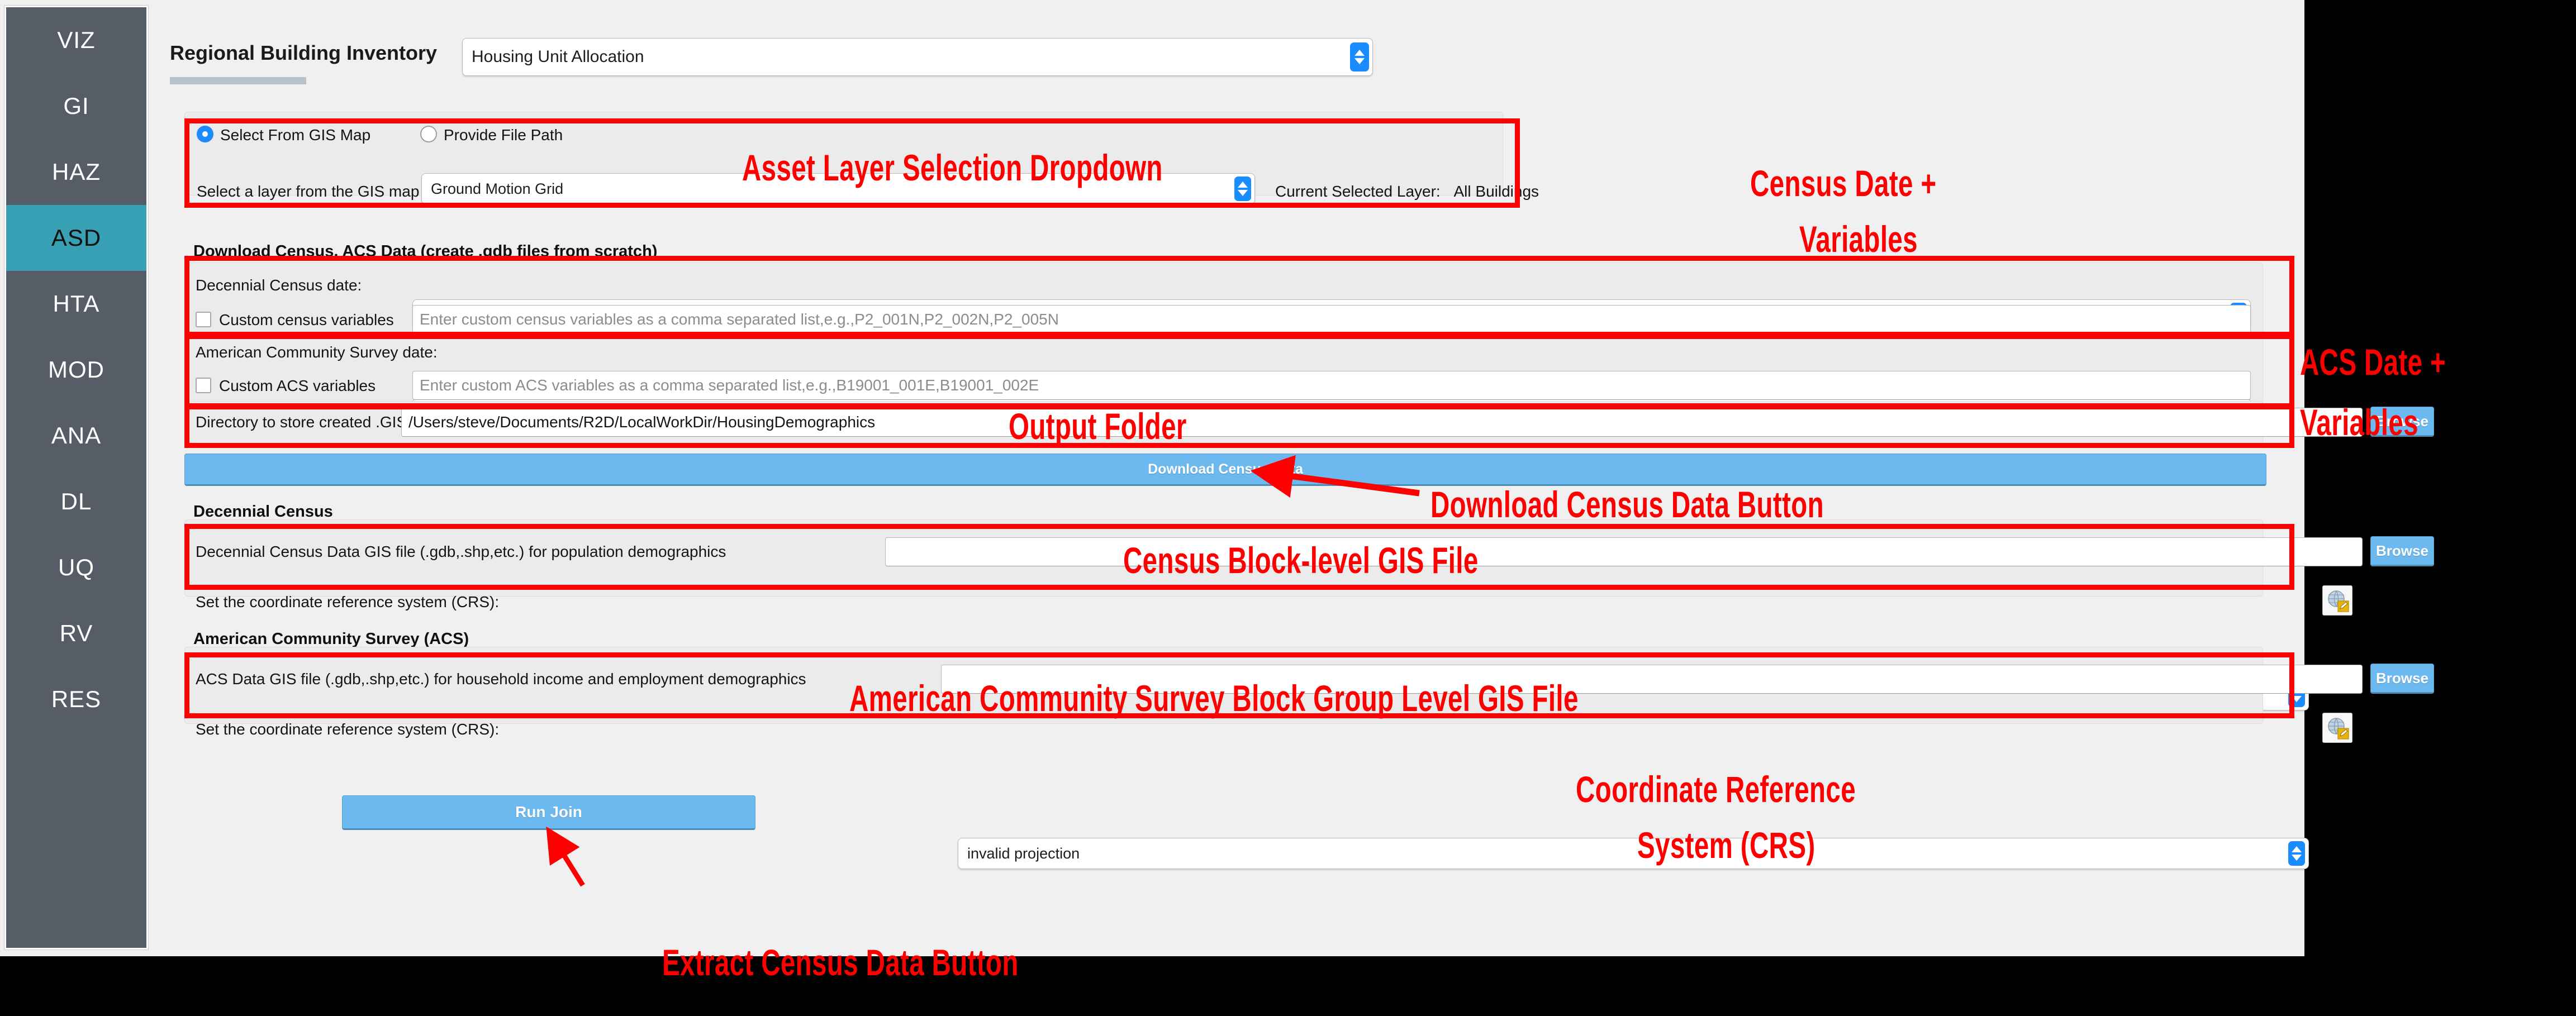 This screenshot has width=2576, height=1016. Describe the element at coordinates (1225, 470) in the screenshot. I see `download-census-data-button: Download Census Data` at that location.